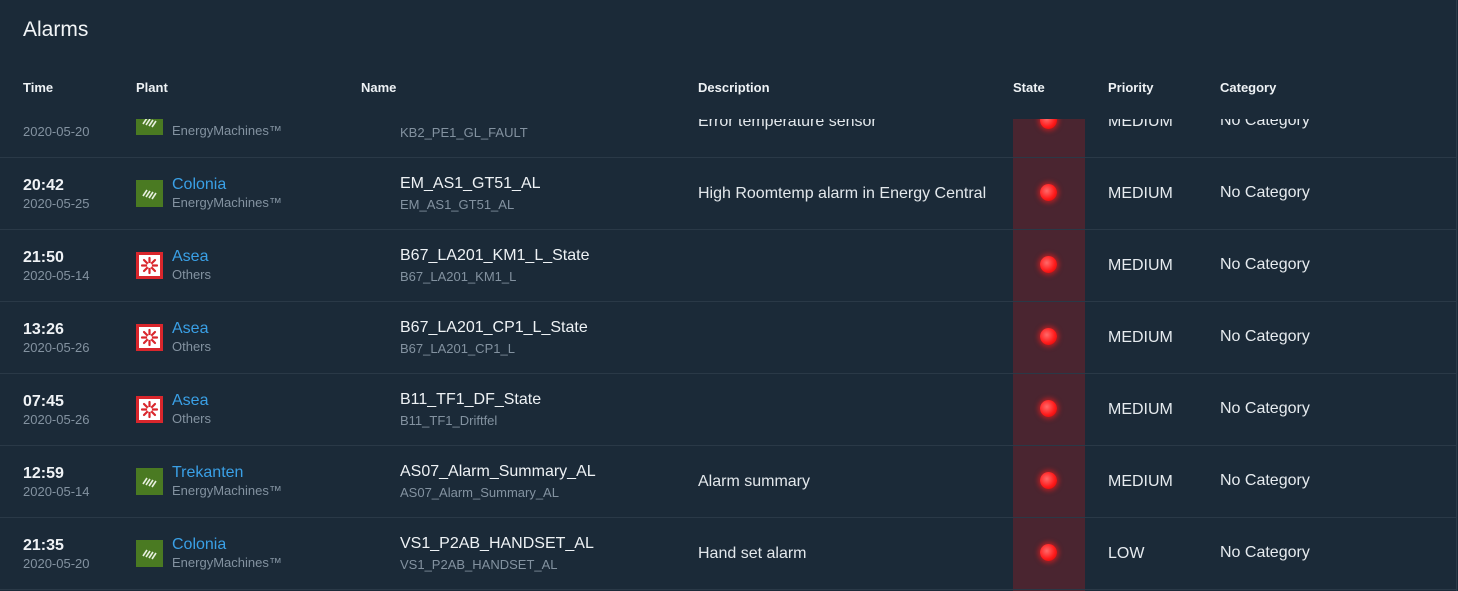 The height and width of the screenshot is (591, 1458). What do you see at coordinates (43, 401) in the screenshot?
I see `alarm-time: 07:45` at bounding box center [43, 401].